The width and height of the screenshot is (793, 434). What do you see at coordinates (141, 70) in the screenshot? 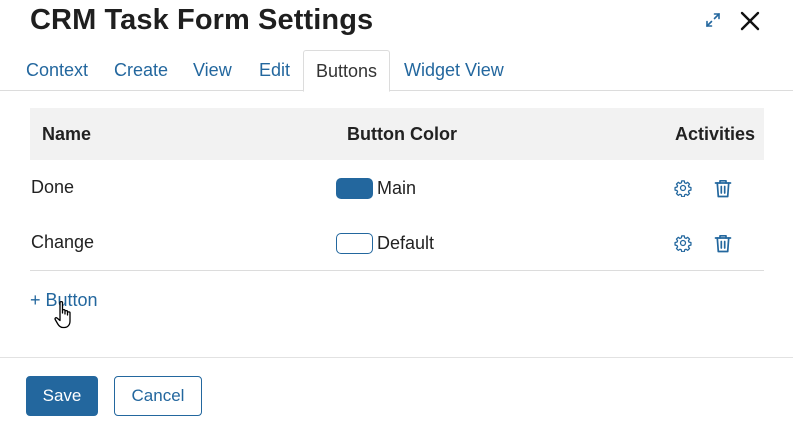
I see `tab-create: Create` at bounding box center [141, 70].